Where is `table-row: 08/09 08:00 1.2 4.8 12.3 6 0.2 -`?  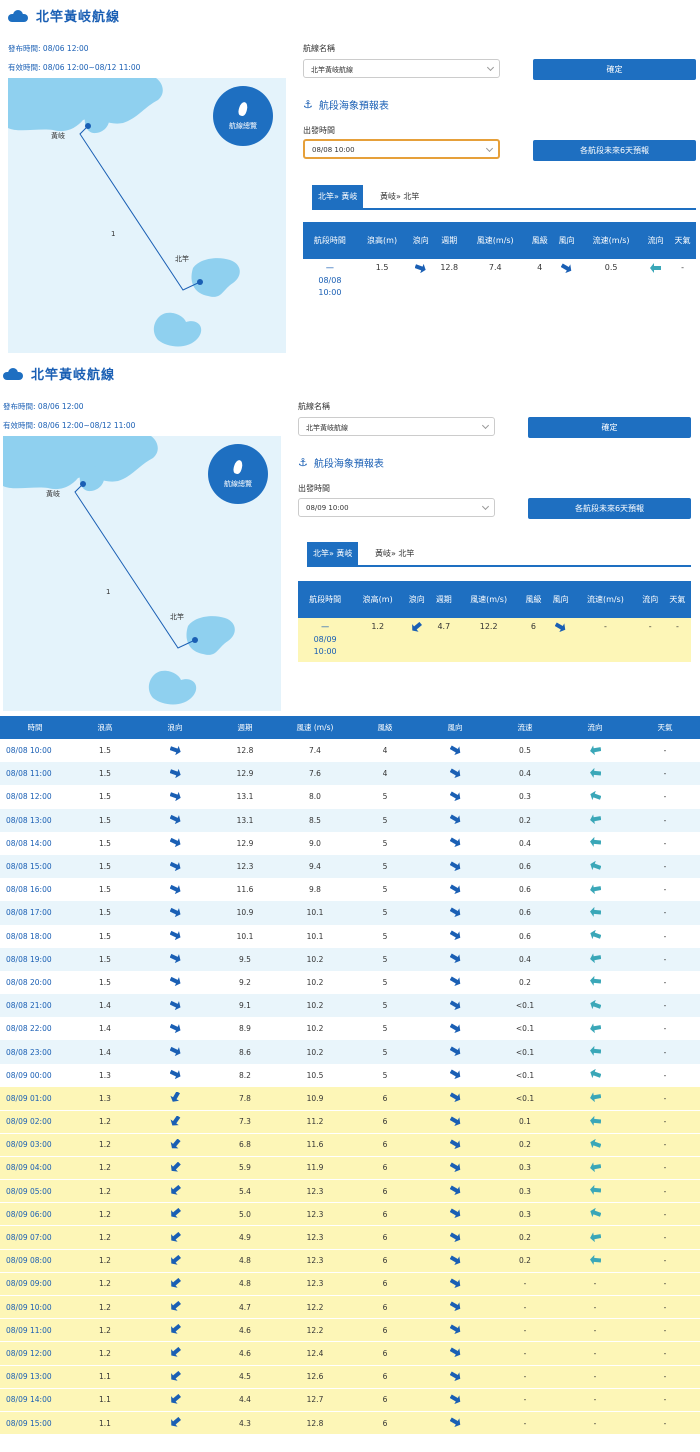
table-row: 08/09 08:00 1.2 4.8 12.3 6 0.2 - is located at coordinates (350, 1261).